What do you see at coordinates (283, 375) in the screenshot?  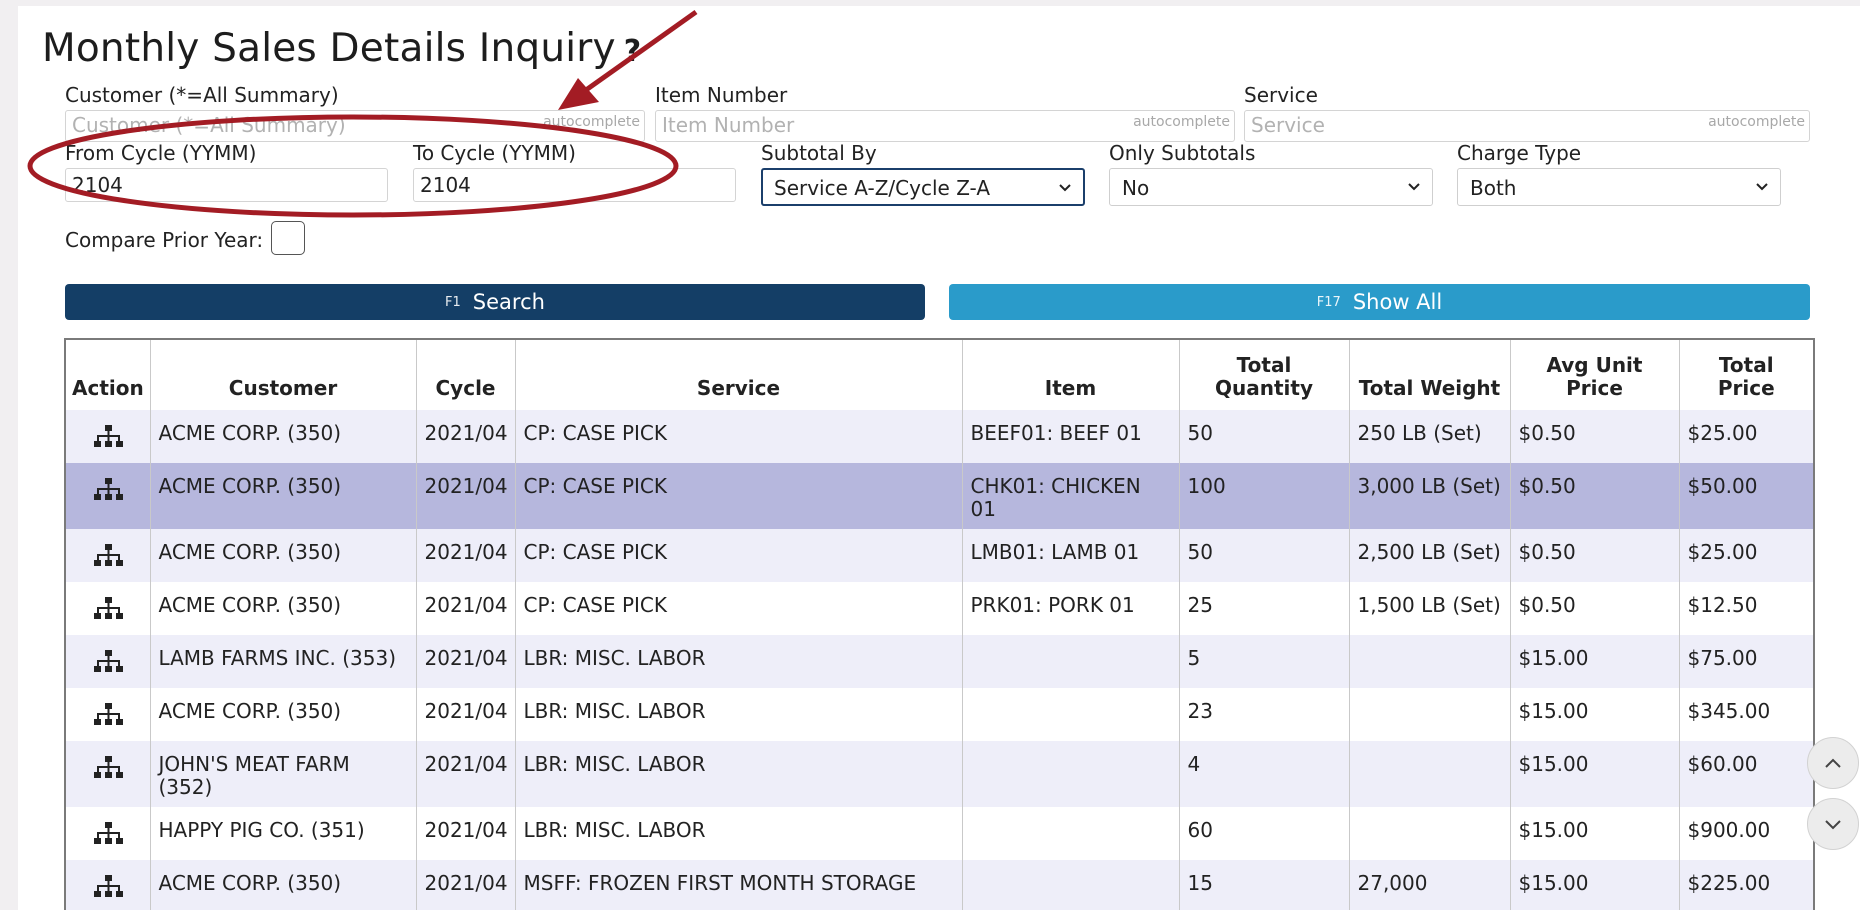 I see `header-customer: Customer` at bounding box center [283, 375].